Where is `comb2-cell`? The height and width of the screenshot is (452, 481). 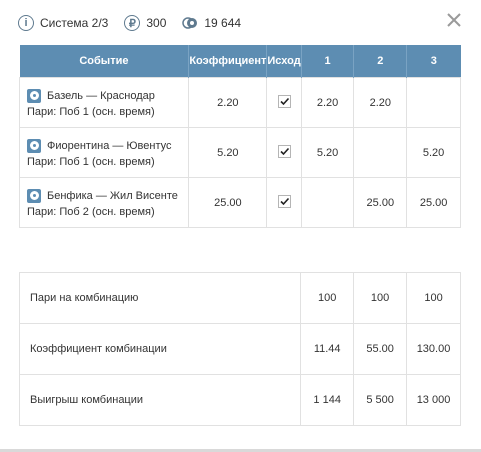 comb2-cell is located at coordinates (380, 152).